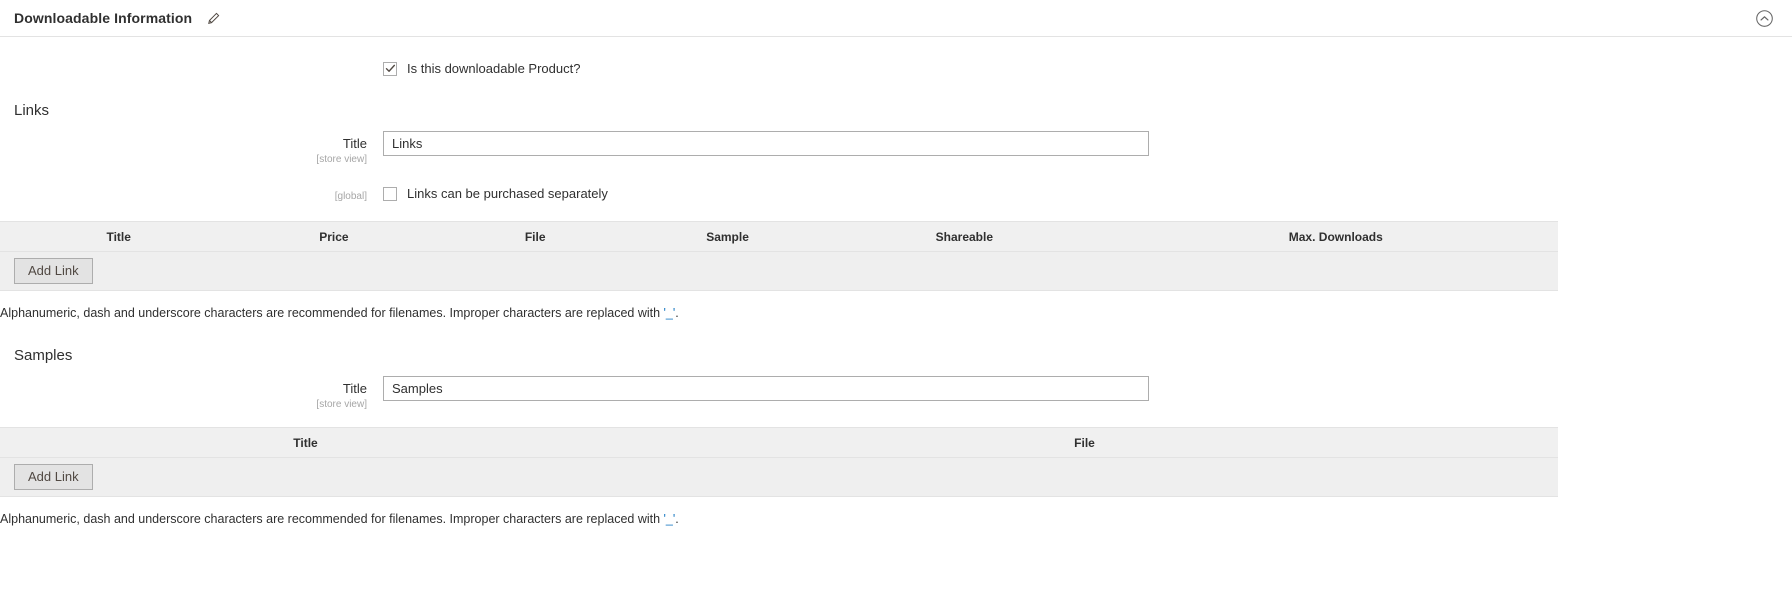 The width and height of the screenshot is (1792, 601). What do you see at coordinates (53, 271) in the screenshot?
I see `links-add-link-button: Add Link` at bounding box center [53, 271].